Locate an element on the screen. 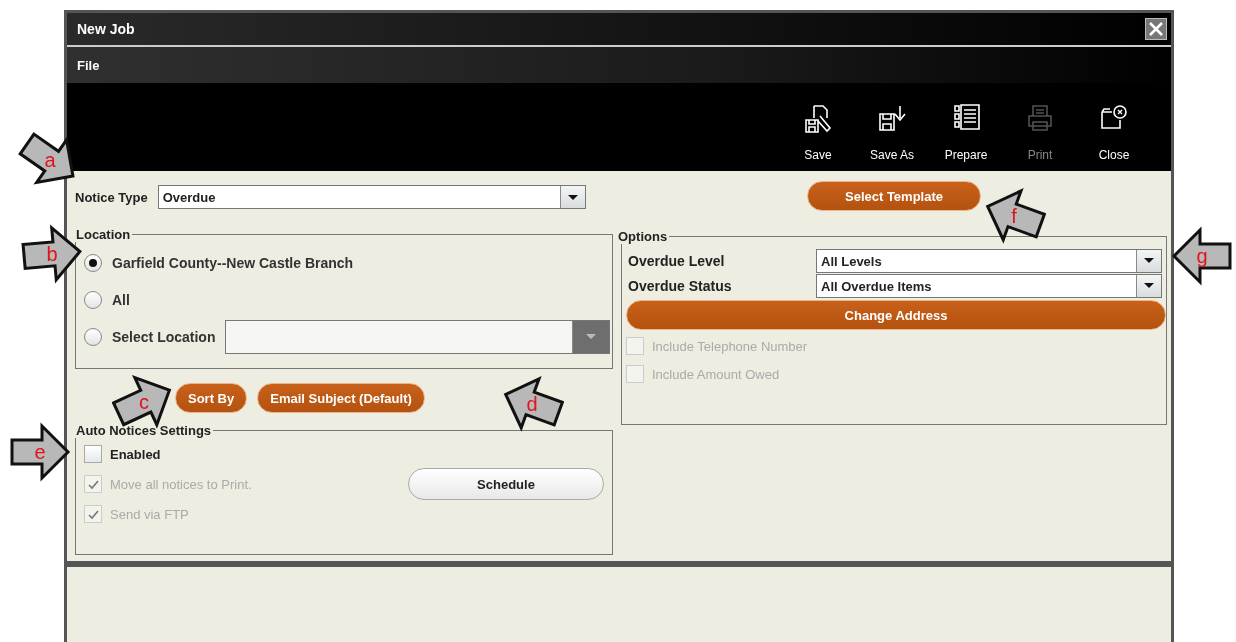  checkbox-label: Move all notices to Print. is located at coordinates (181, 484).